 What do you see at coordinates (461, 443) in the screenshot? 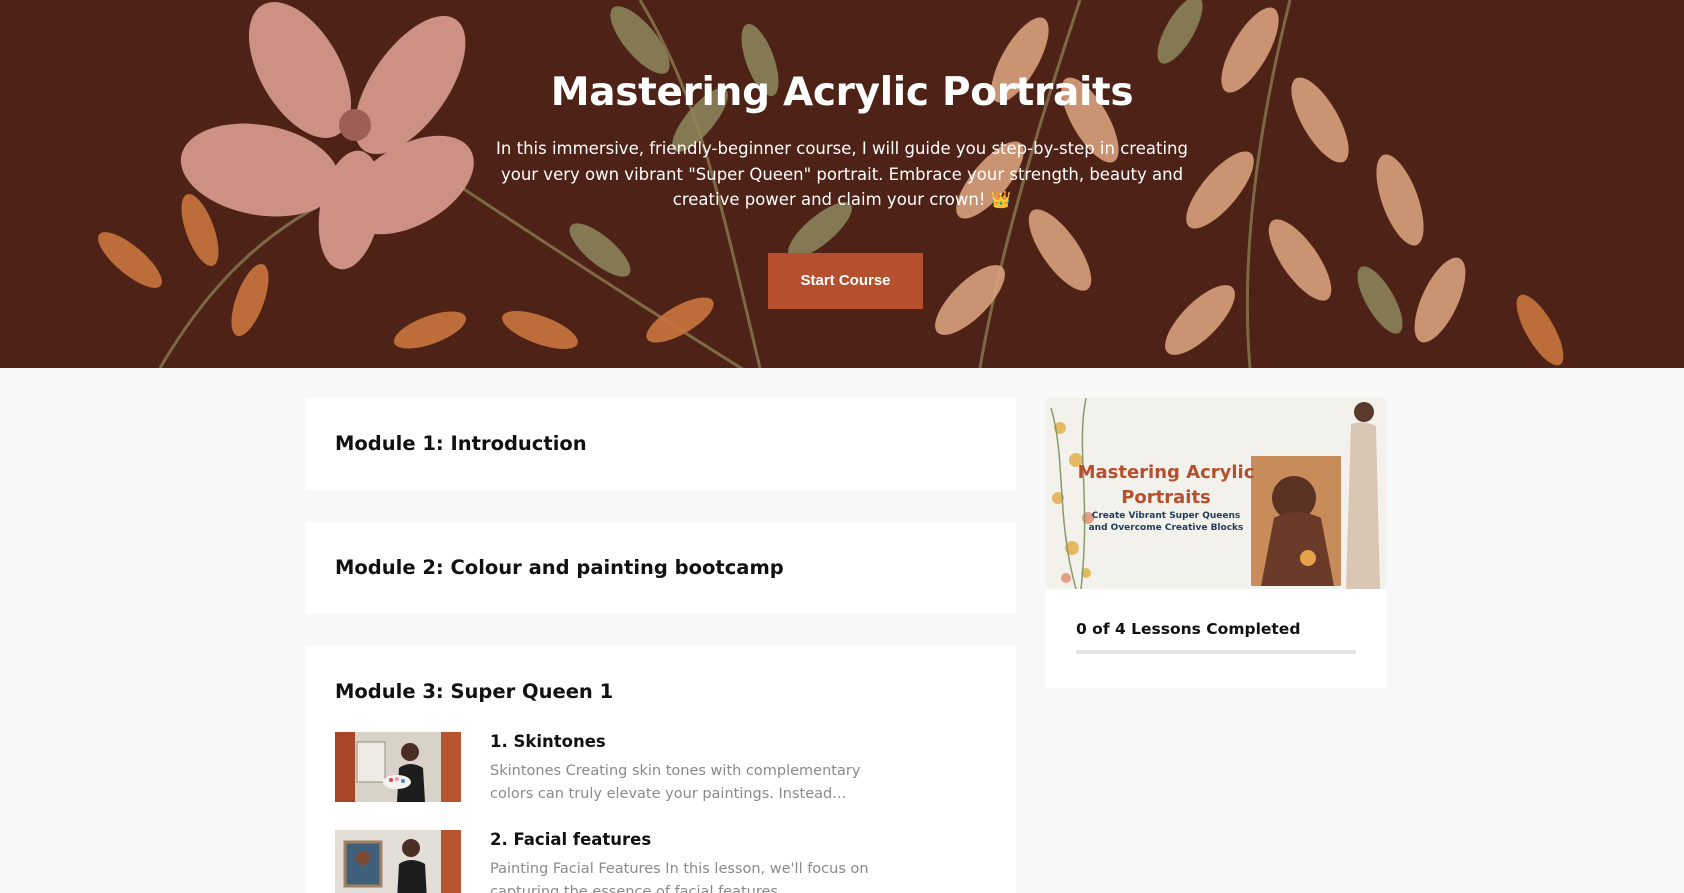
I see `module-title: Module 1: Introduction` at bounding box center [461, 443].